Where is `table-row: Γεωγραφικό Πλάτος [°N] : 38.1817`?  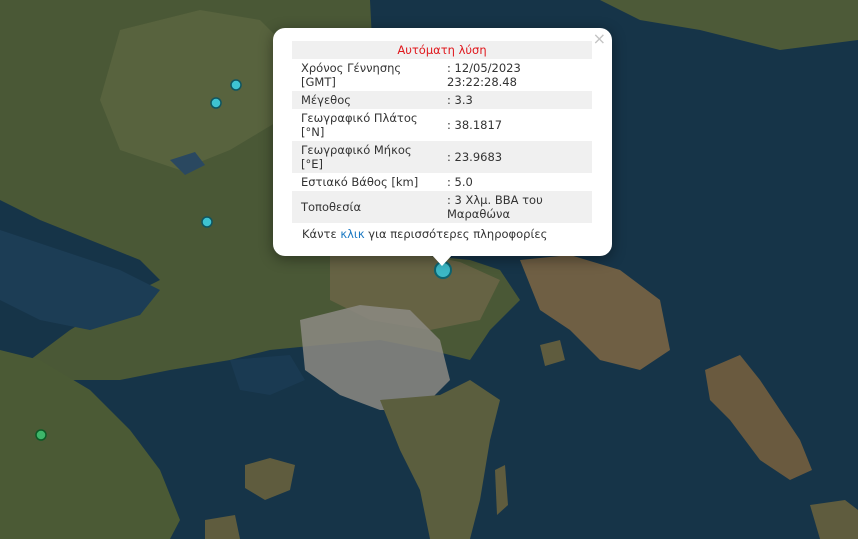
table-row: Γεωγραφικό Πλάτος [°N] : 38.1817 is located at coordinates (442, 125).